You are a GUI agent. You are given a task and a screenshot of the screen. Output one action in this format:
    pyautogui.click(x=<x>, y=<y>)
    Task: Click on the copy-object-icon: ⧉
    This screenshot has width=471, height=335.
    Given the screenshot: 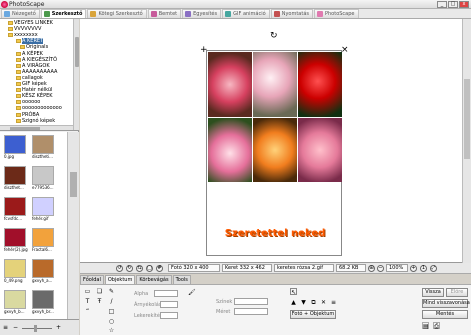 What is the action you would take?
    pyautogui.click(x=313, y=302)
    